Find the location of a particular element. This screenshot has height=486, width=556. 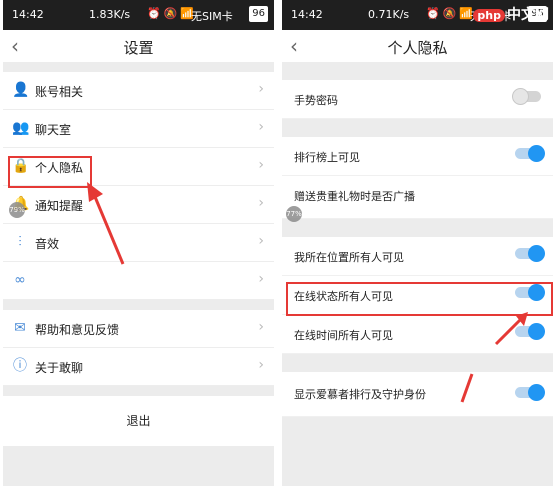

page-title: 设置 is located at coordinates (138, 48).